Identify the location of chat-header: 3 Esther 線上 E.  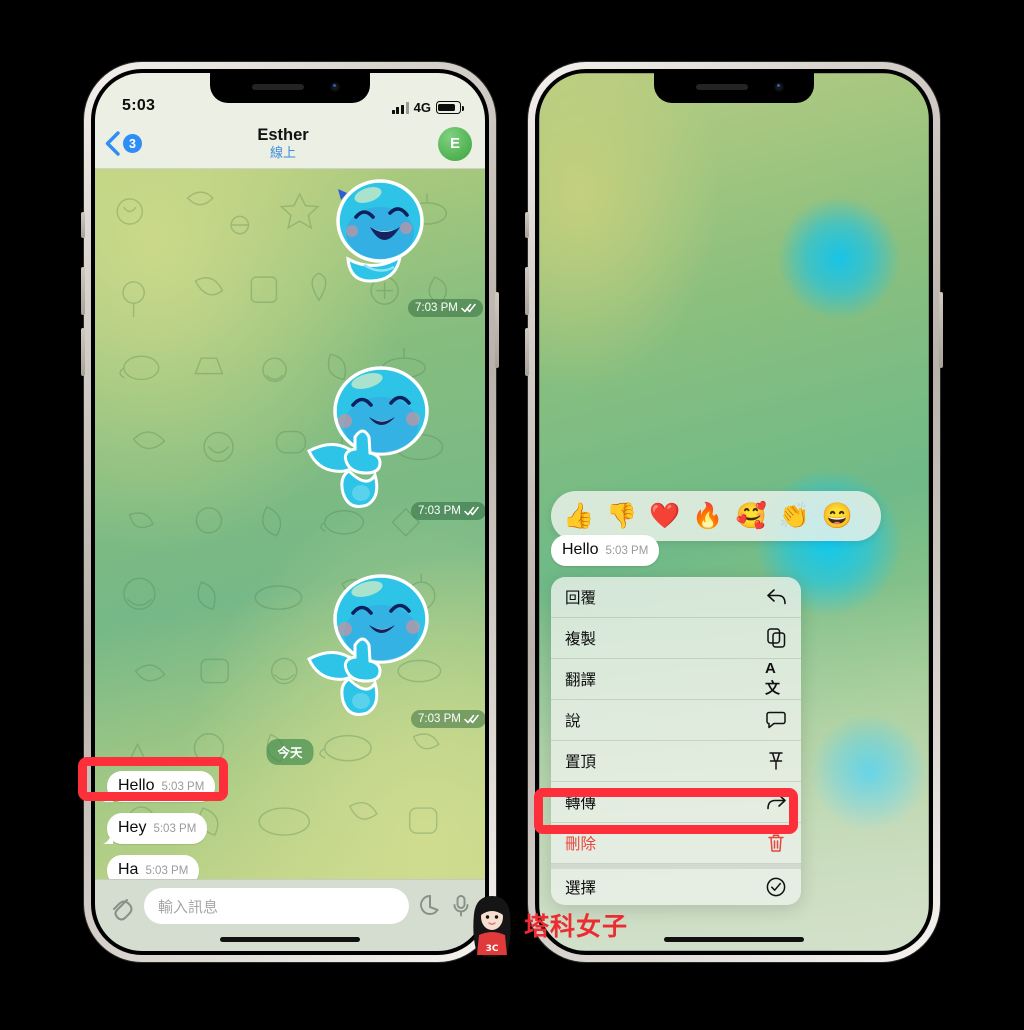
(290, 144).